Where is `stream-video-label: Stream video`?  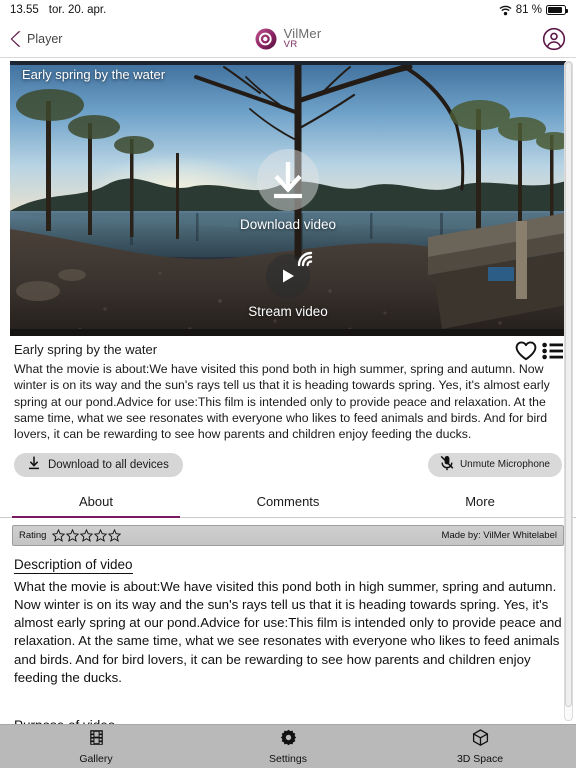
stream-video-label: Stream video is located at coordinates (288, 311).